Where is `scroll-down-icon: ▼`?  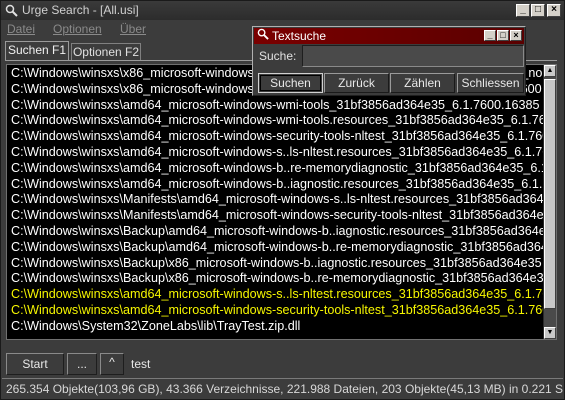
scroll-down-icon: ▼ is located at coordinates (550, 333).